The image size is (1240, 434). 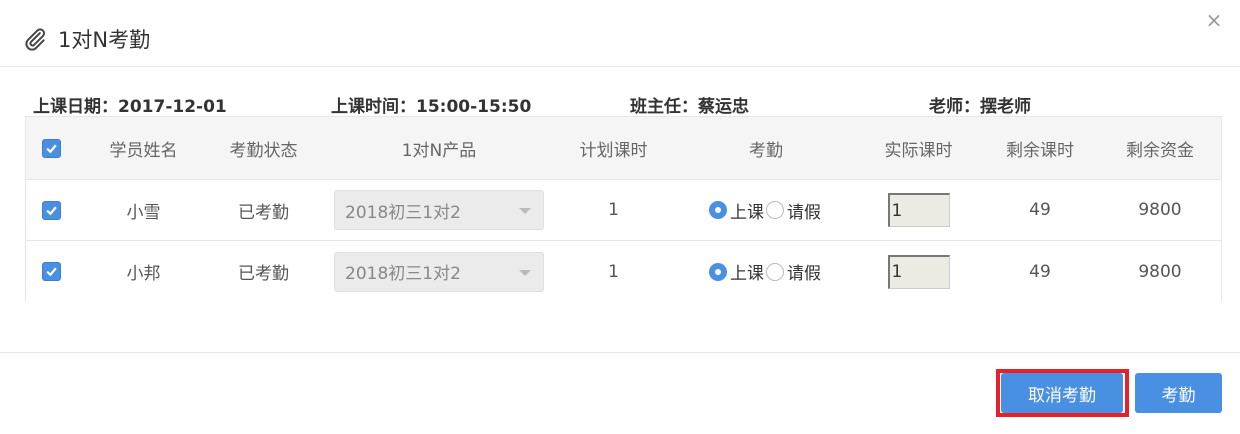 I want to click on table-row: 小雪 已考勤 2018初三1对2 1 上课 请假 49, so click(x=623, y=210).